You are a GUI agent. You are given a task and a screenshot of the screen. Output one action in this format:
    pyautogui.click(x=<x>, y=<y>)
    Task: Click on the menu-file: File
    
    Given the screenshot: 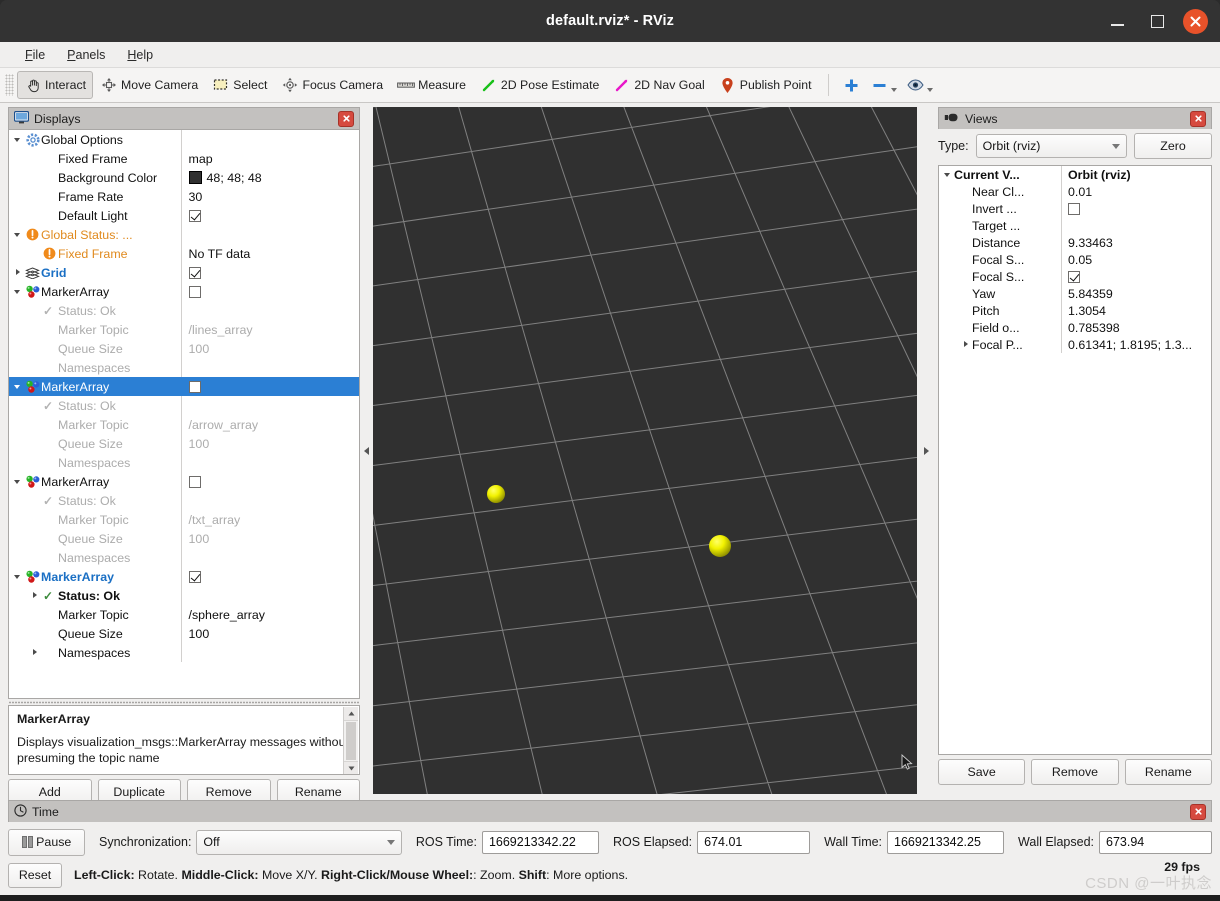 What is the action you would take?
    pyautogui.click(x=35, y=55)
    